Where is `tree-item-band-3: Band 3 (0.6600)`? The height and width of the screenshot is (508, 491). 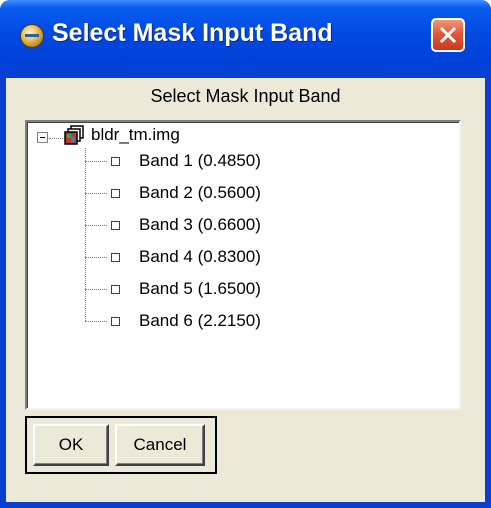
tree-item-band-3: Band 3 (0.6600) is located at coordinates (265, 226).